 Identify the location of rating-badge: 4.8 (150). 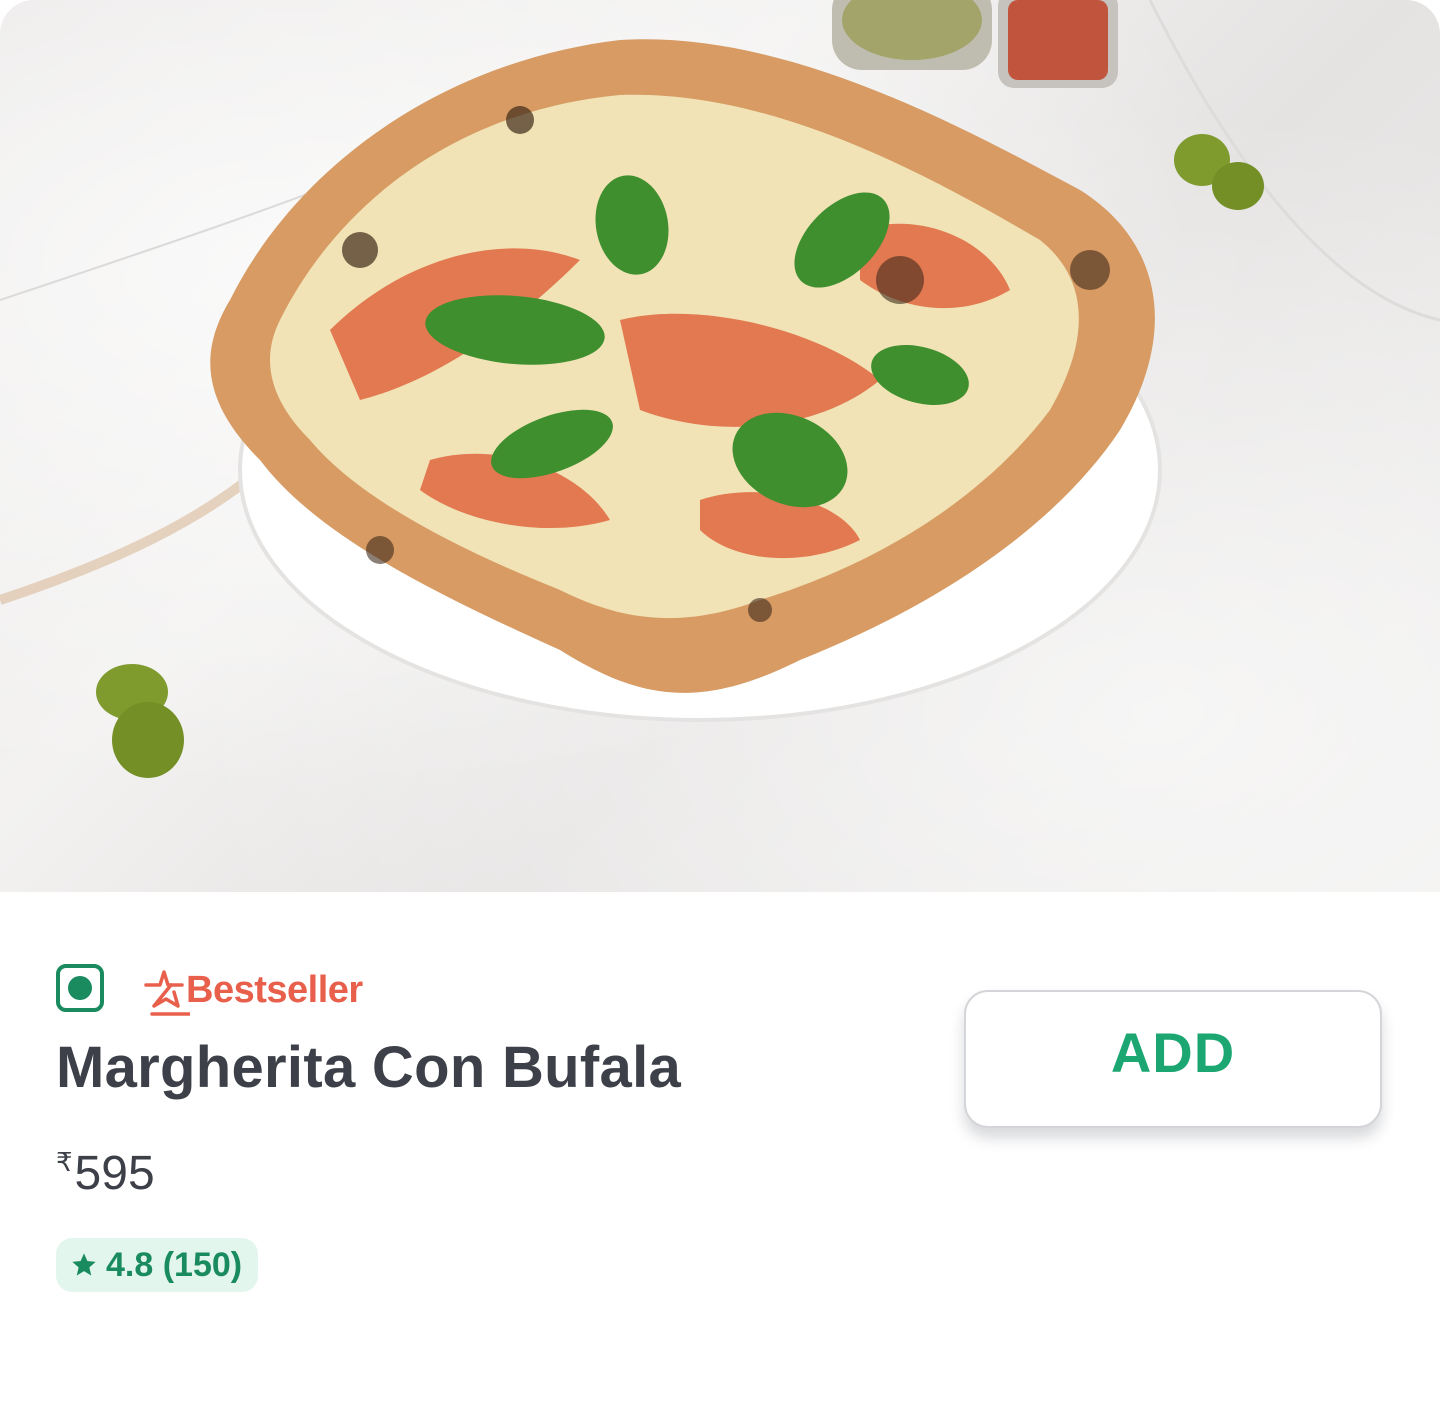
(157, 1265).